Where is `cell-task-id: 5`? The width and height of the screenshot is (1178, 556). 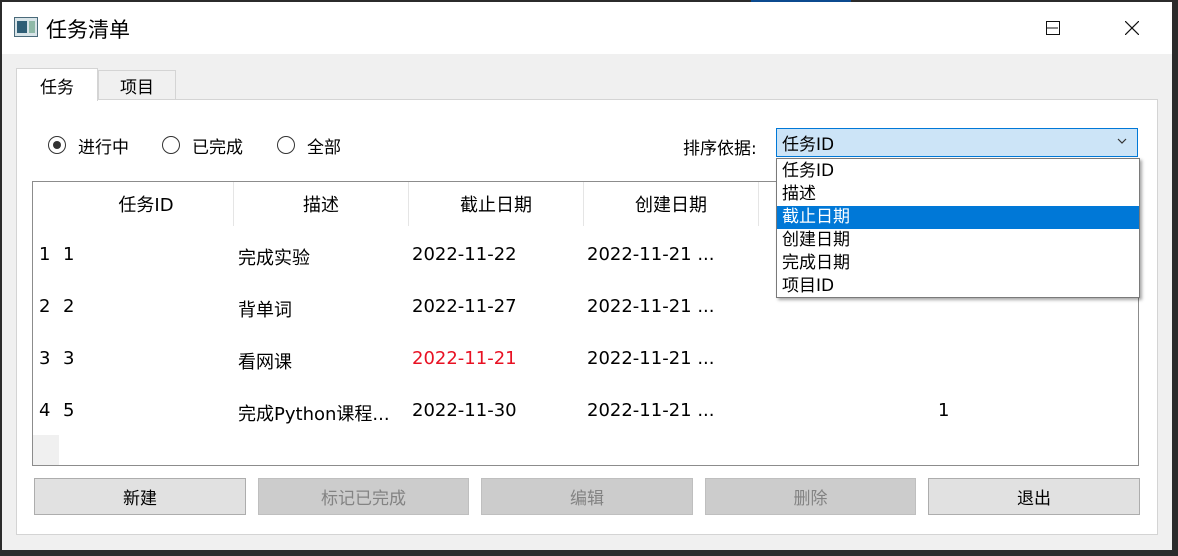
cell-task-id: 5 is located at coordinates (68, 410).